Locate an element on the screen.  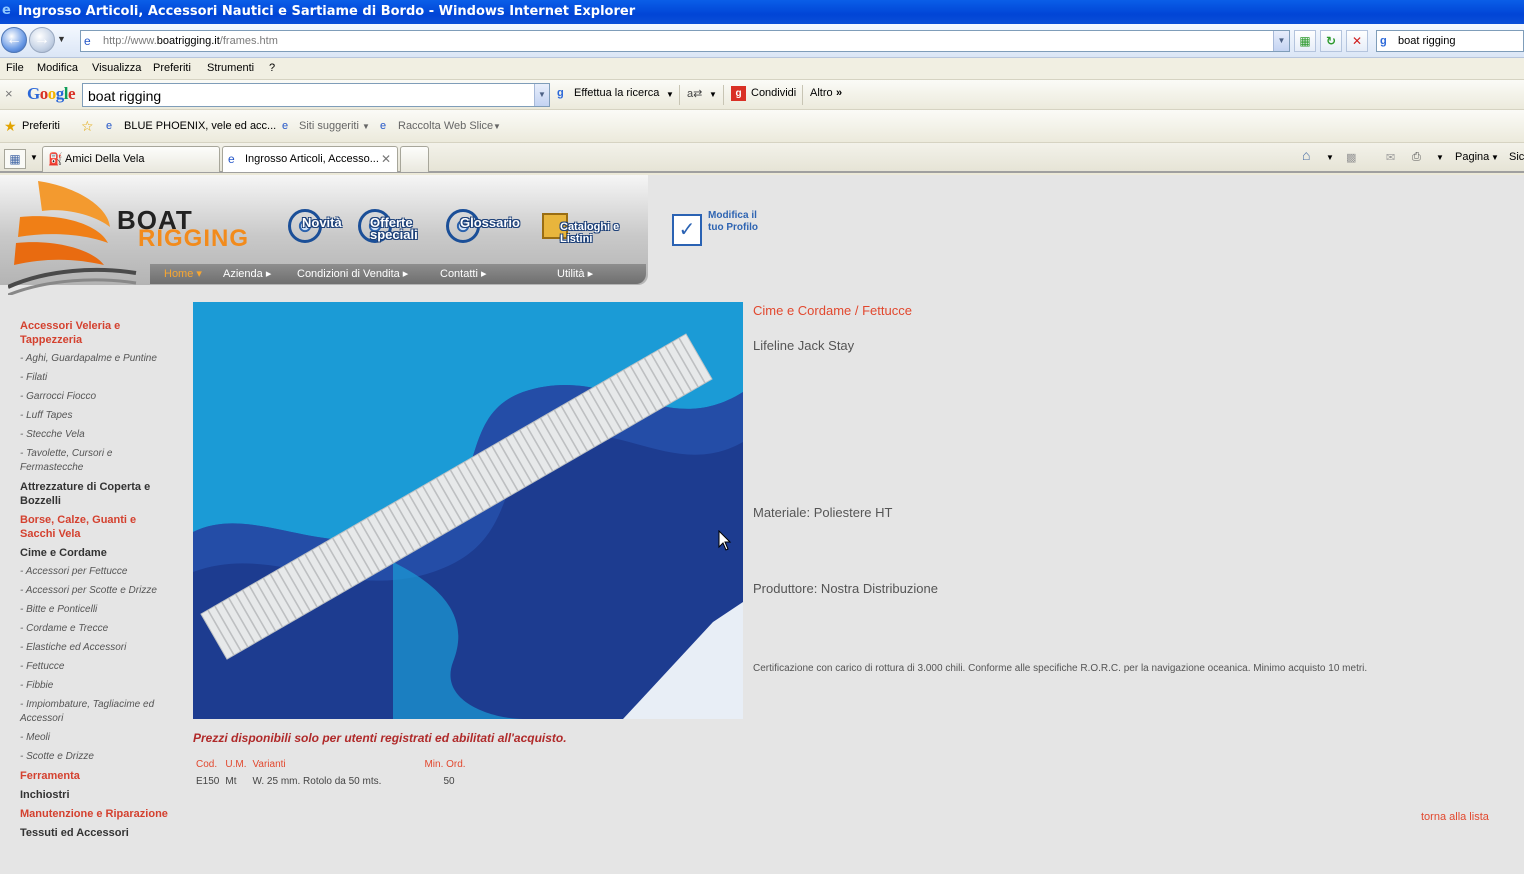
suggested-sites-dropdown-icon: ▼ is located at coordinates (366, 126).